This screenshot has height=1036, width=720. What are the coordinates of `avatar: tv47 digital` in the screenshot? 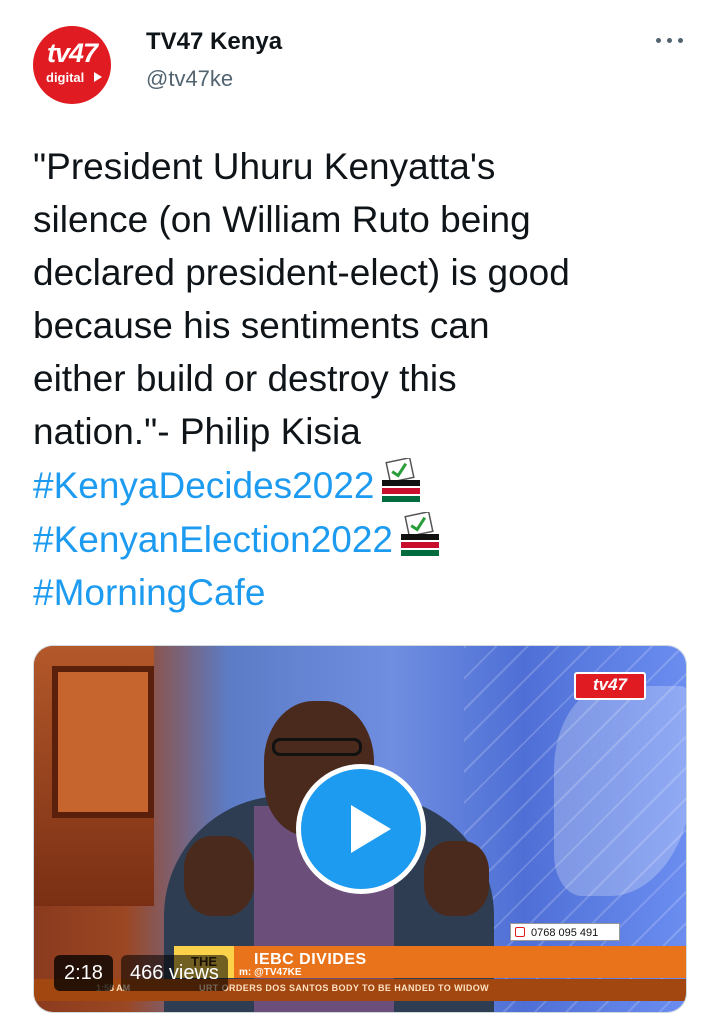 It's located at (72, 65).